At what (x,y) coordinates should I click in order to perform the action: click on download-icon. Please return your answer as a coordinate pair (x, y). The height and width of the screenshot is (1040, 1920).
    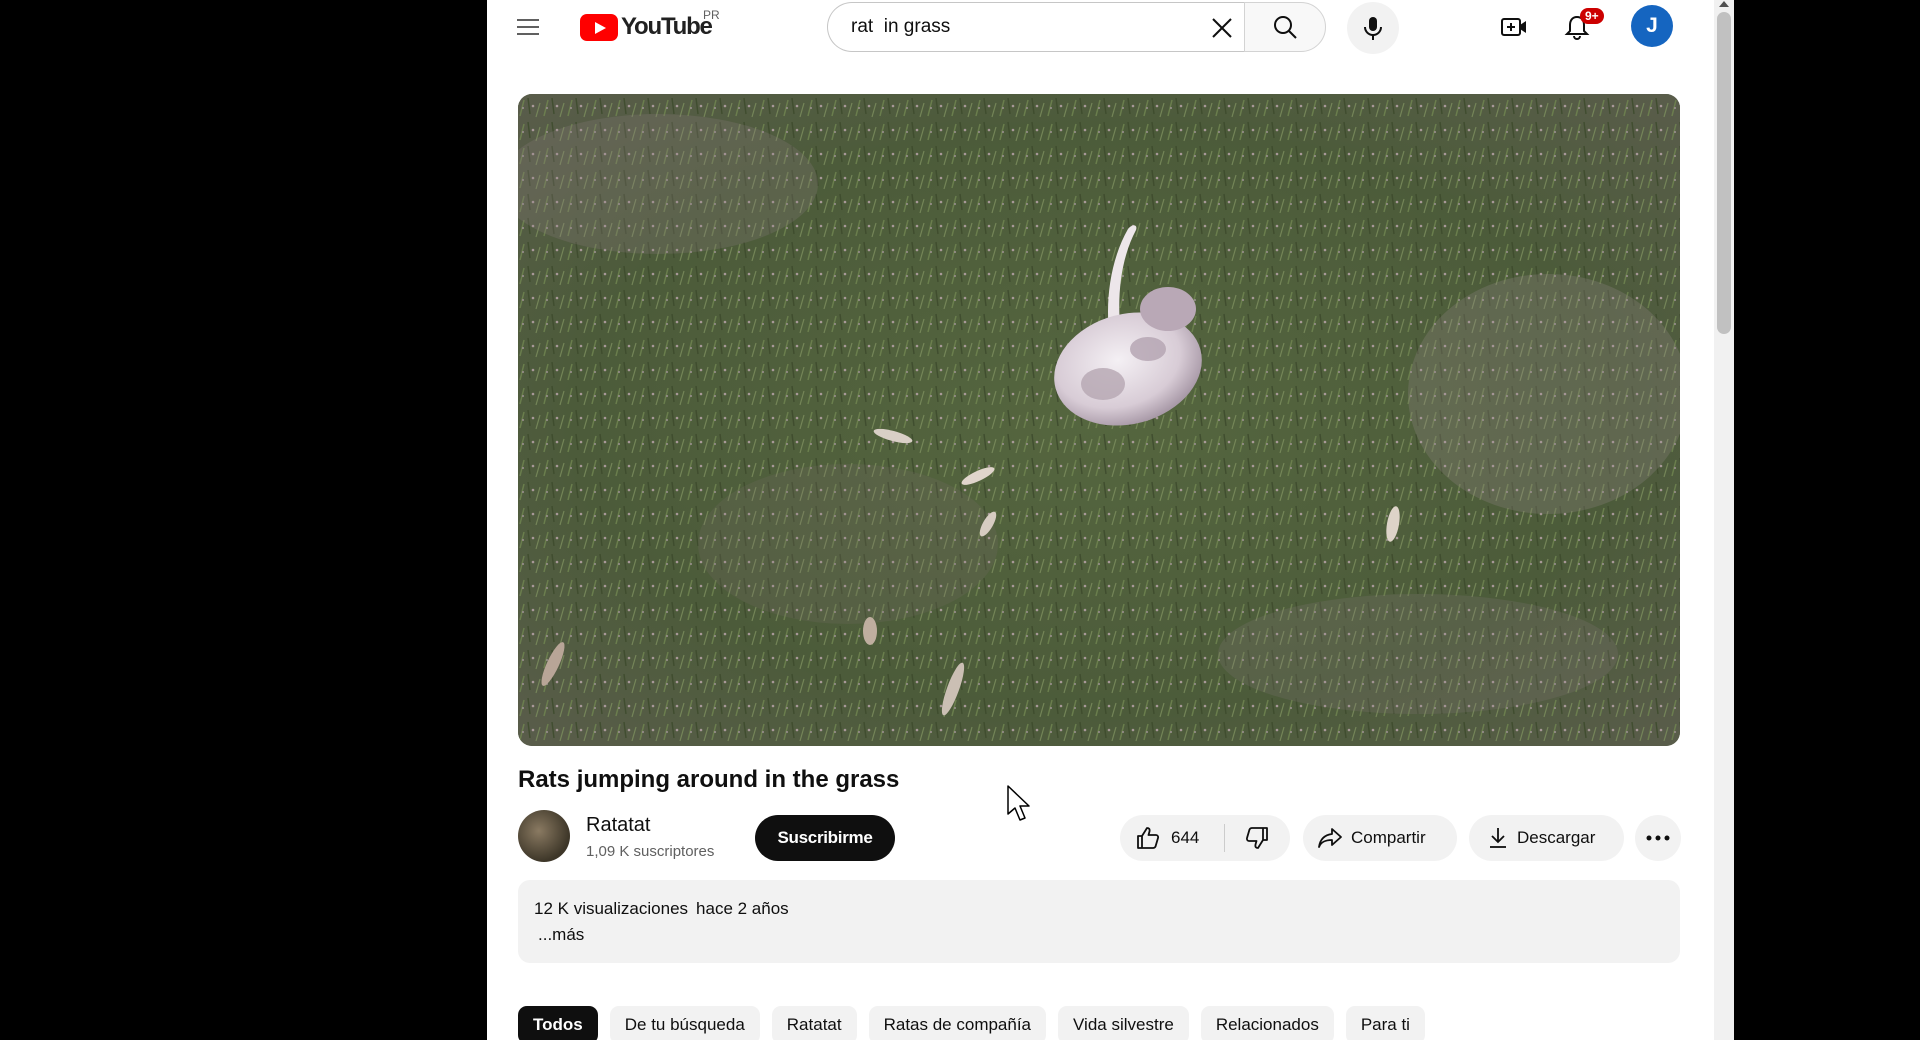
    Looking at the image, I should click on (1498, 838).